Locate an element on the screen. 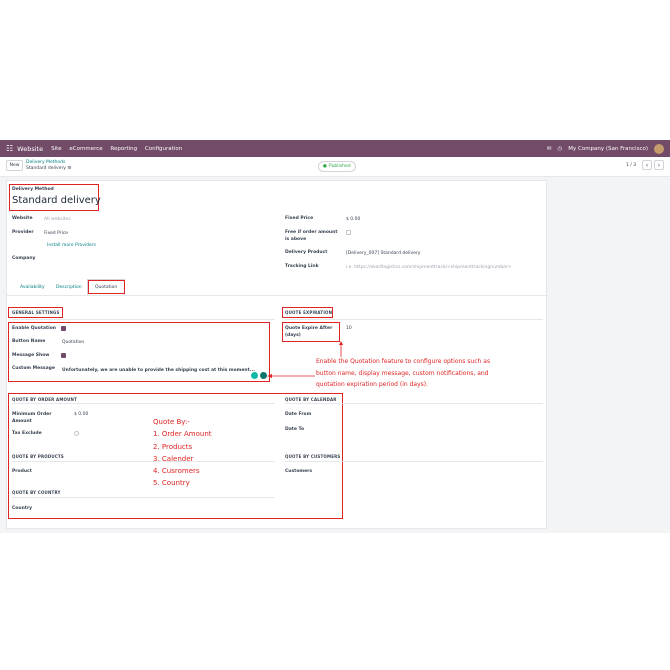 The height and width of the screenshot is (670, 670). quote-by-order-header: QUOTE BY ORDER AMOUNT is located at coordinates (45, 399).